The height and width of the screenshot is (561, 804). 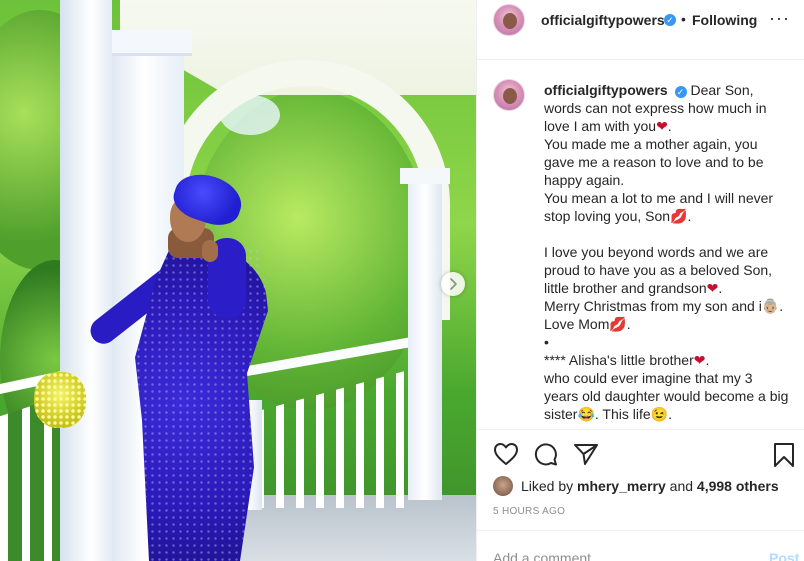 What do you see at coordinates (529, 511) in the screenshot?
I see `post-timestamp: 5 hours ago` at bounding box center [529, 511].